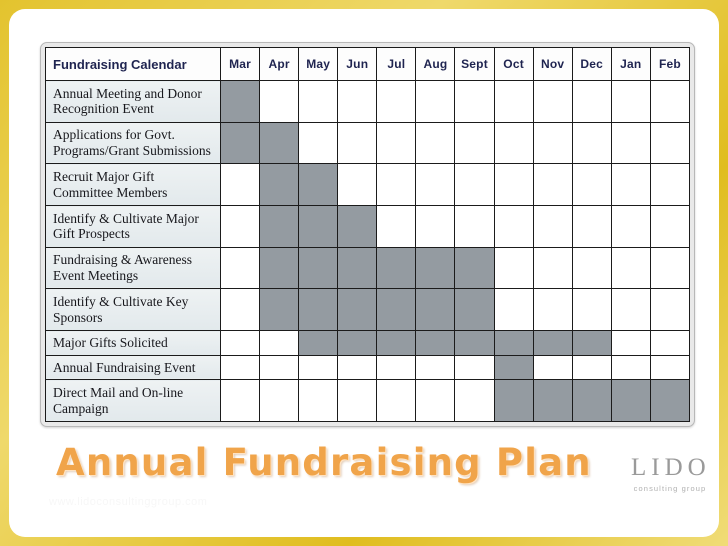 The height and width of the screenshot is (546, 728). I want to click on brand-logo-mark: LIDO, so click(671, 467).